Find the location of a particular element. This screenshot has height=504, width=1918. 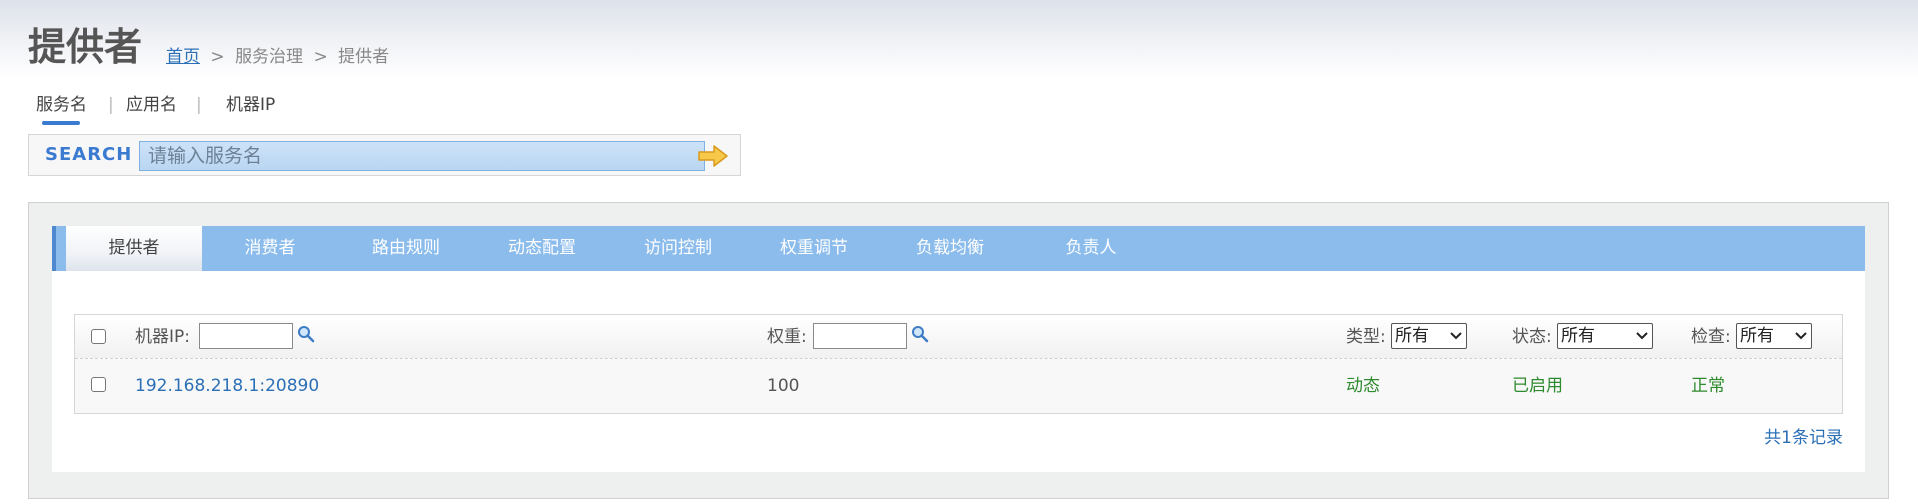

search-tab-app-name: 应用名 is located at coordinates (151, 105).